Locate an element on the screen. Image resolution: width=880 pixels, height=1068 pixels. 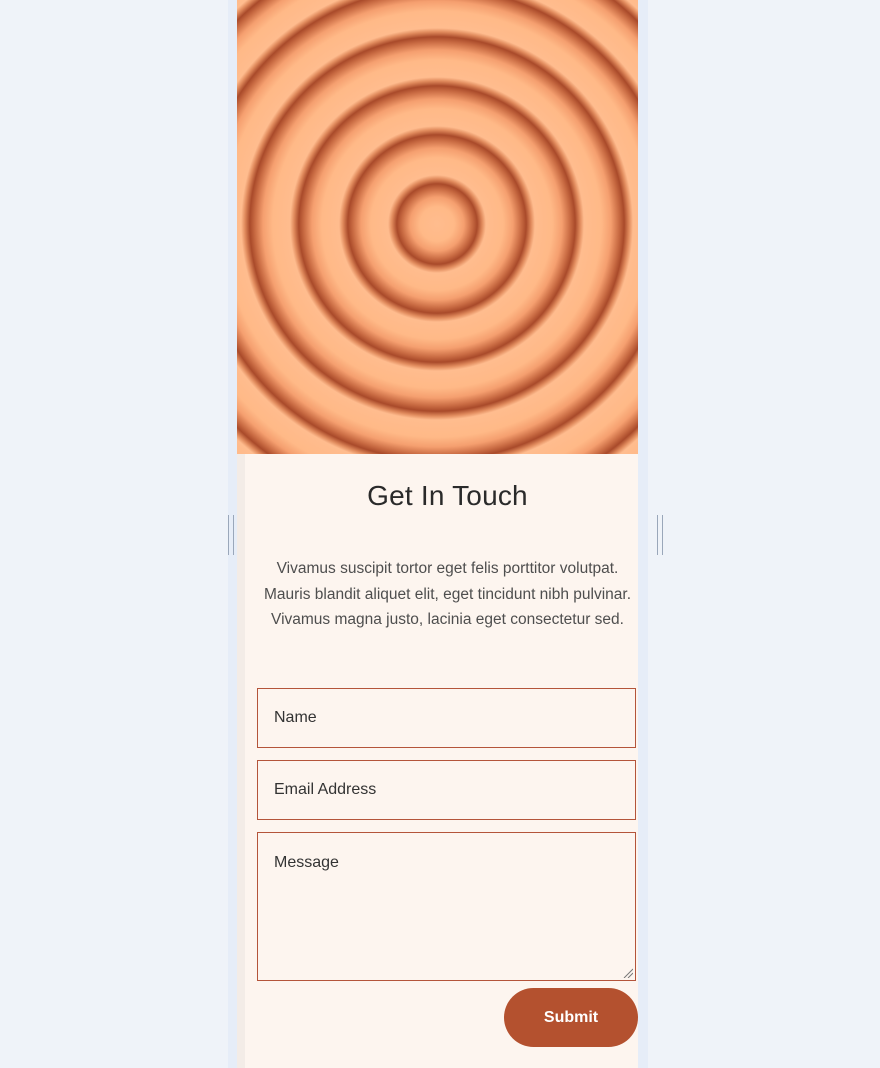
left-drag-handle-icon is located at coordinates (231, 535).